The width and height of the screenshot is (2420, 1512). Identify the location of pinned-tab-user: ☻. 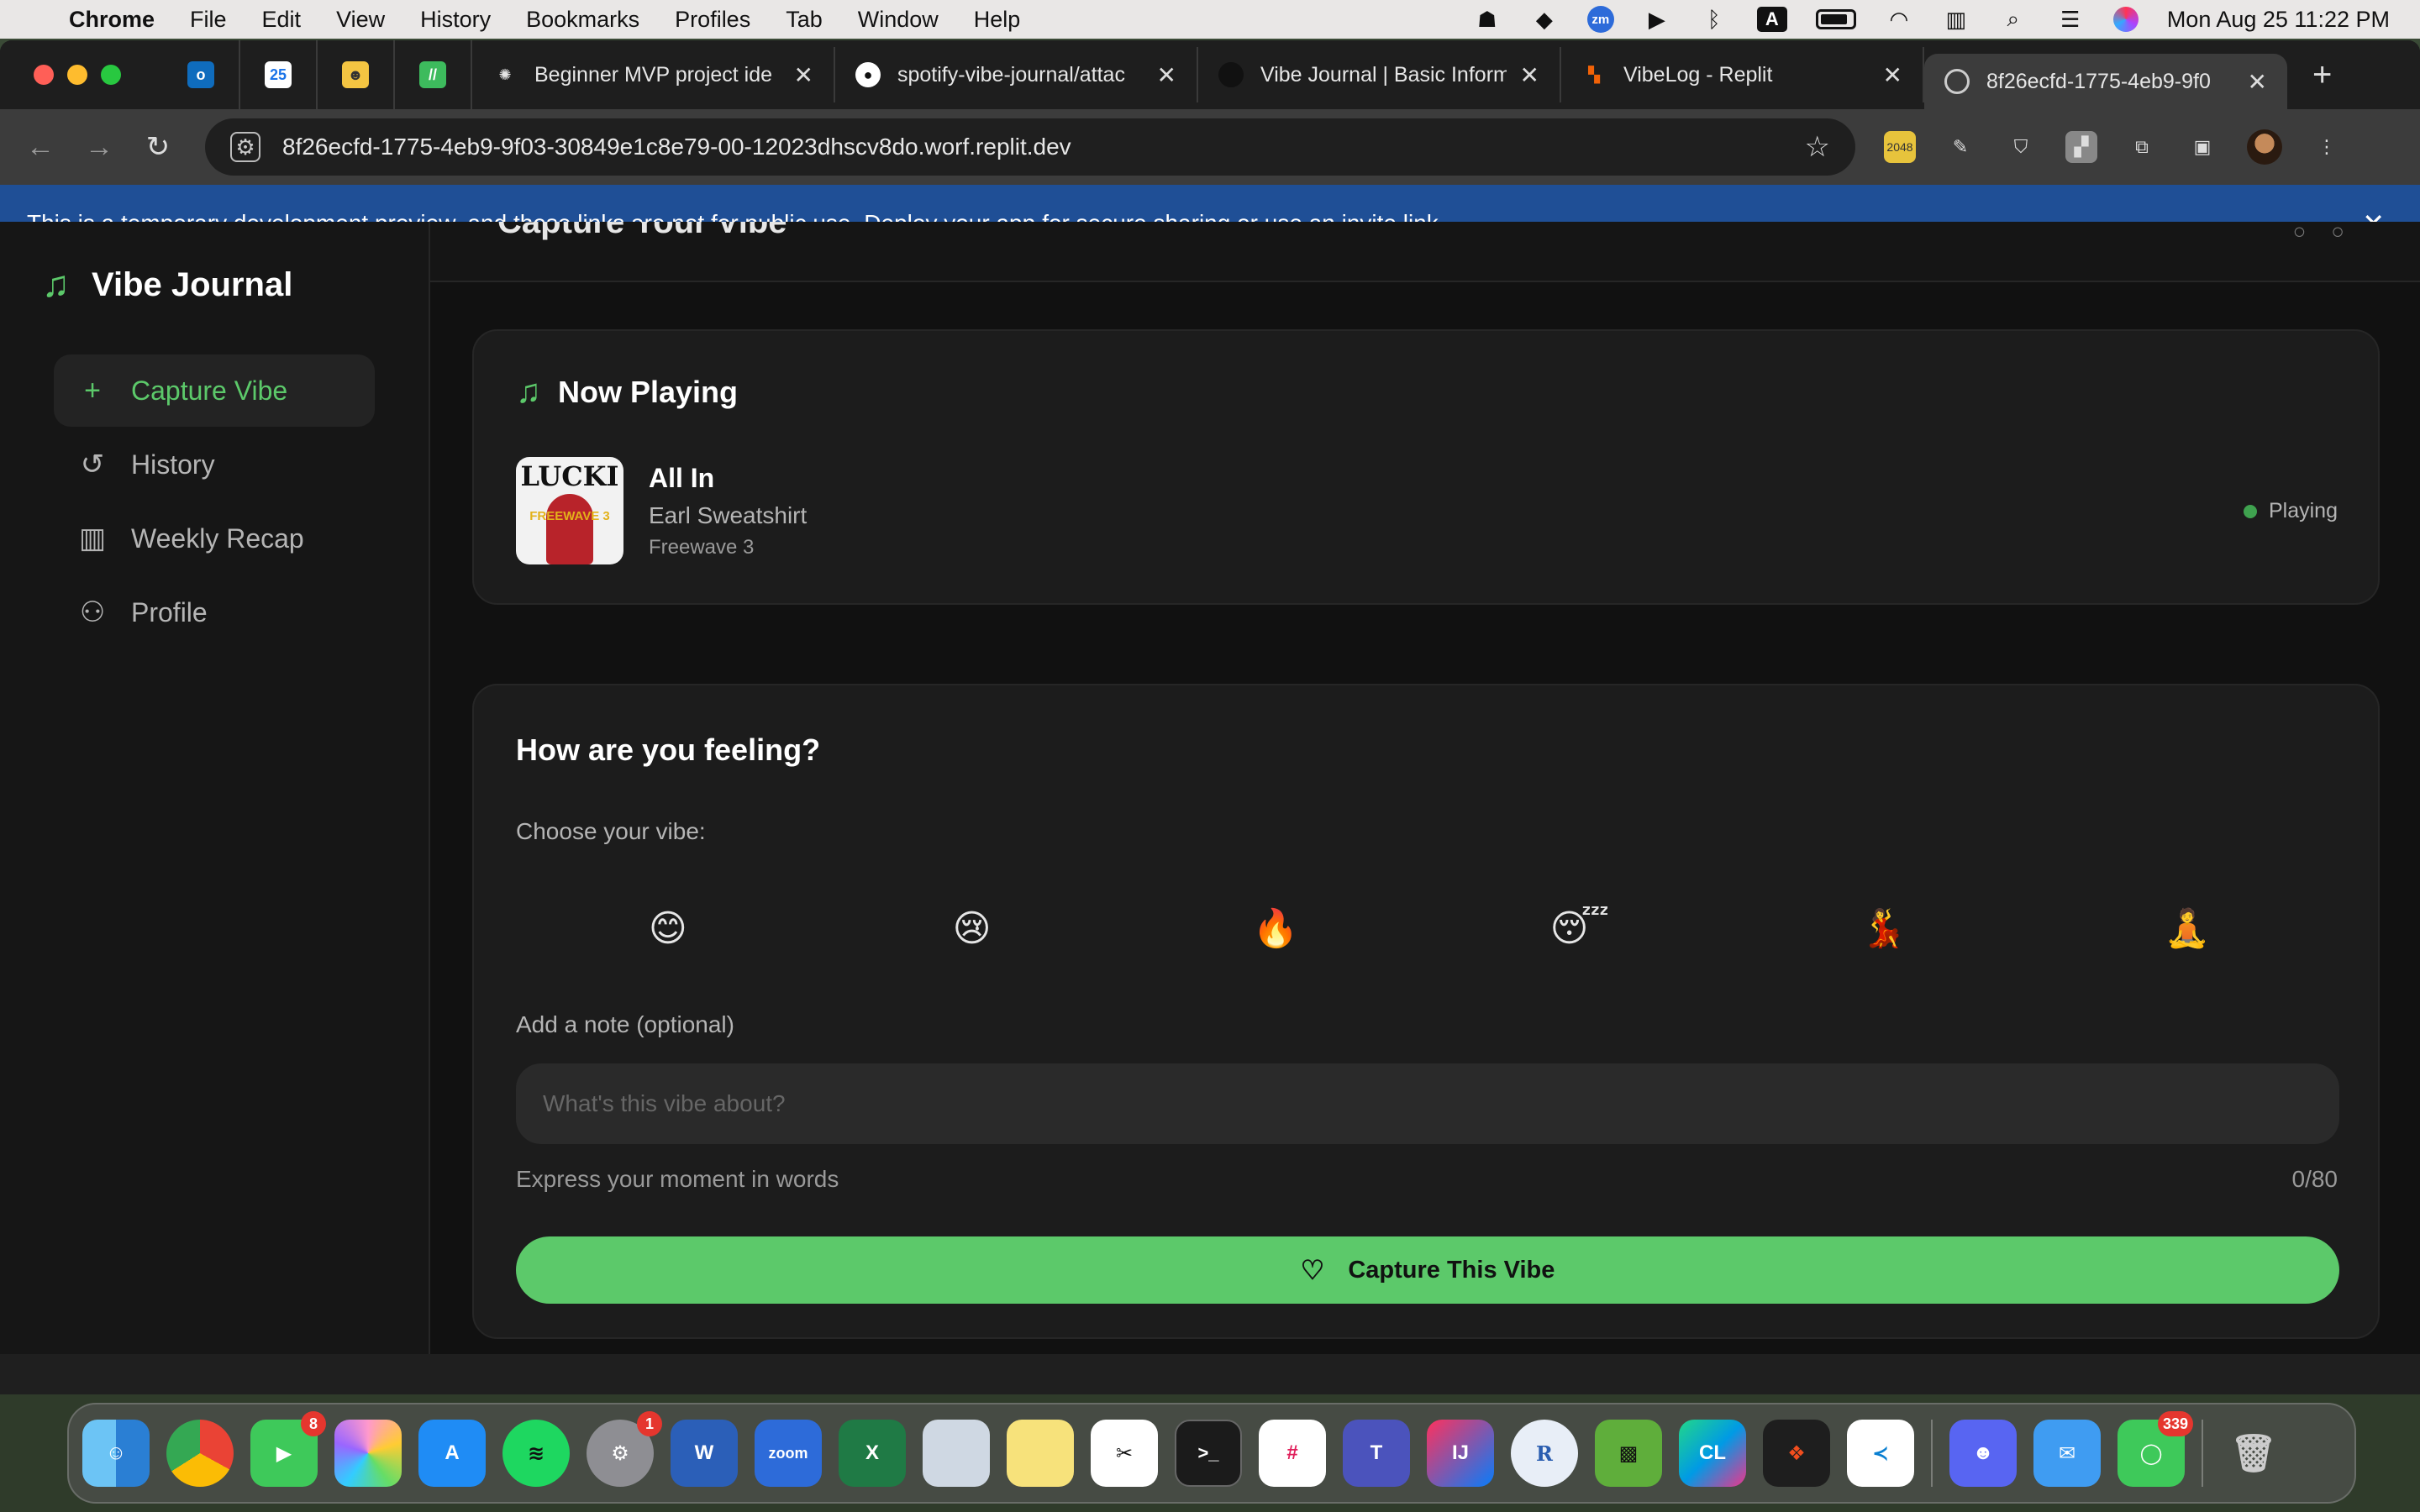
(356, 74).